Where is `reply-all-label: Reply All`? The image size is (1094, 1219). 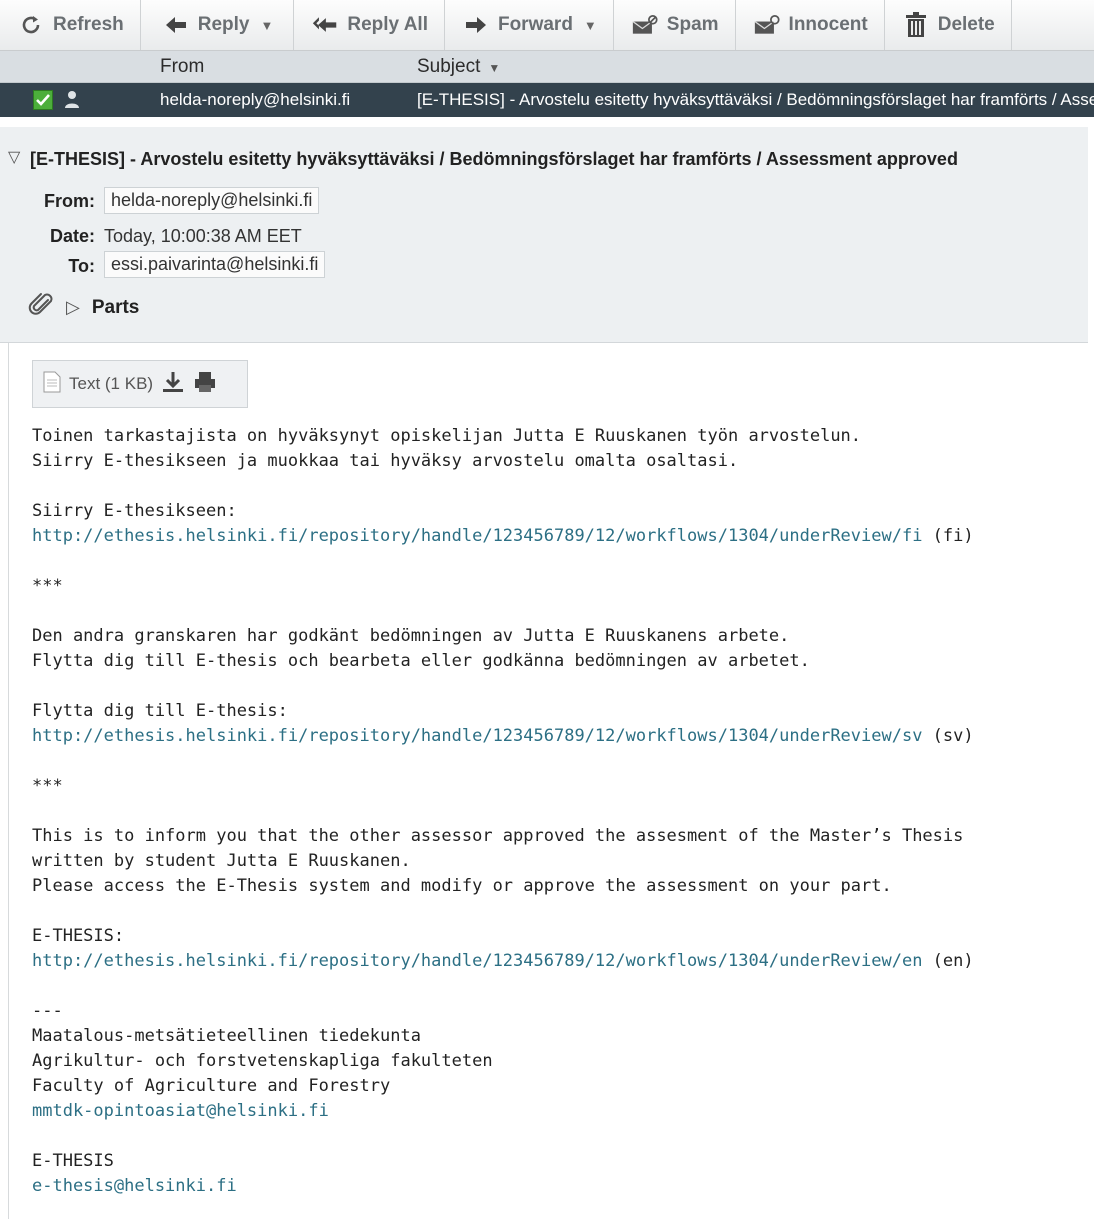
reply-all-label: Reply All is located at coordinates (387, 24).